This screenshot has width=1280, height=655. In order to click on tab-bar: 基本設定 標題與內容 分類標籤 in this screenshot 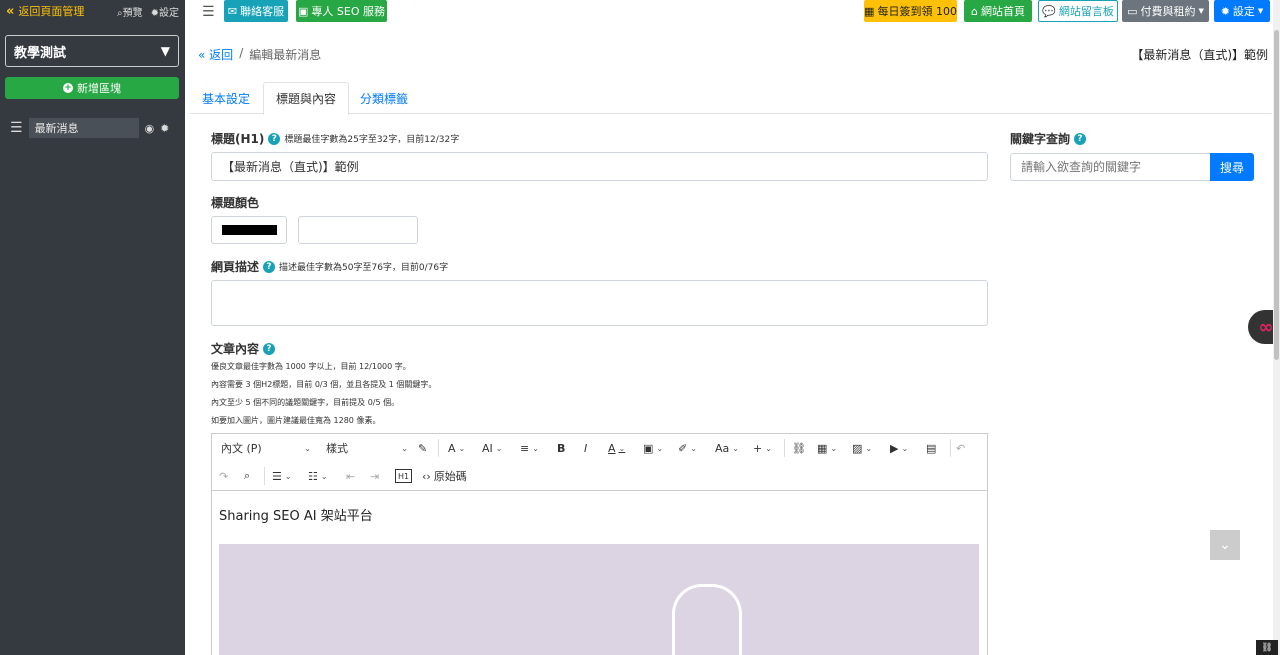, I will do `click(731, 98)`.